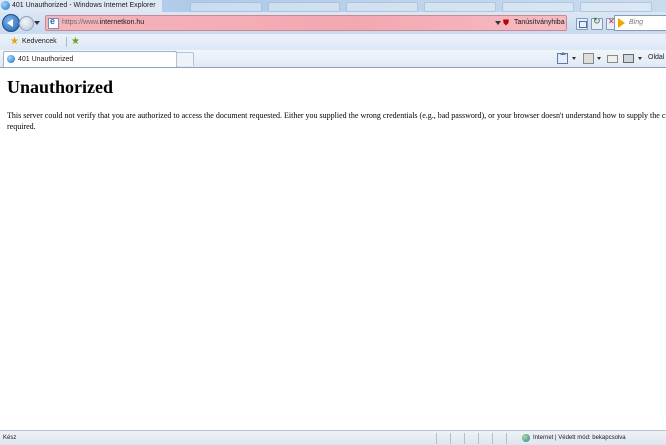 The width and height of the screenshot is (666, 445). Describe the element at coordinates (579, 438) in the screenshot. I see `security-zone-label: Internet | Védett mód: bekapcsolva` at that location.